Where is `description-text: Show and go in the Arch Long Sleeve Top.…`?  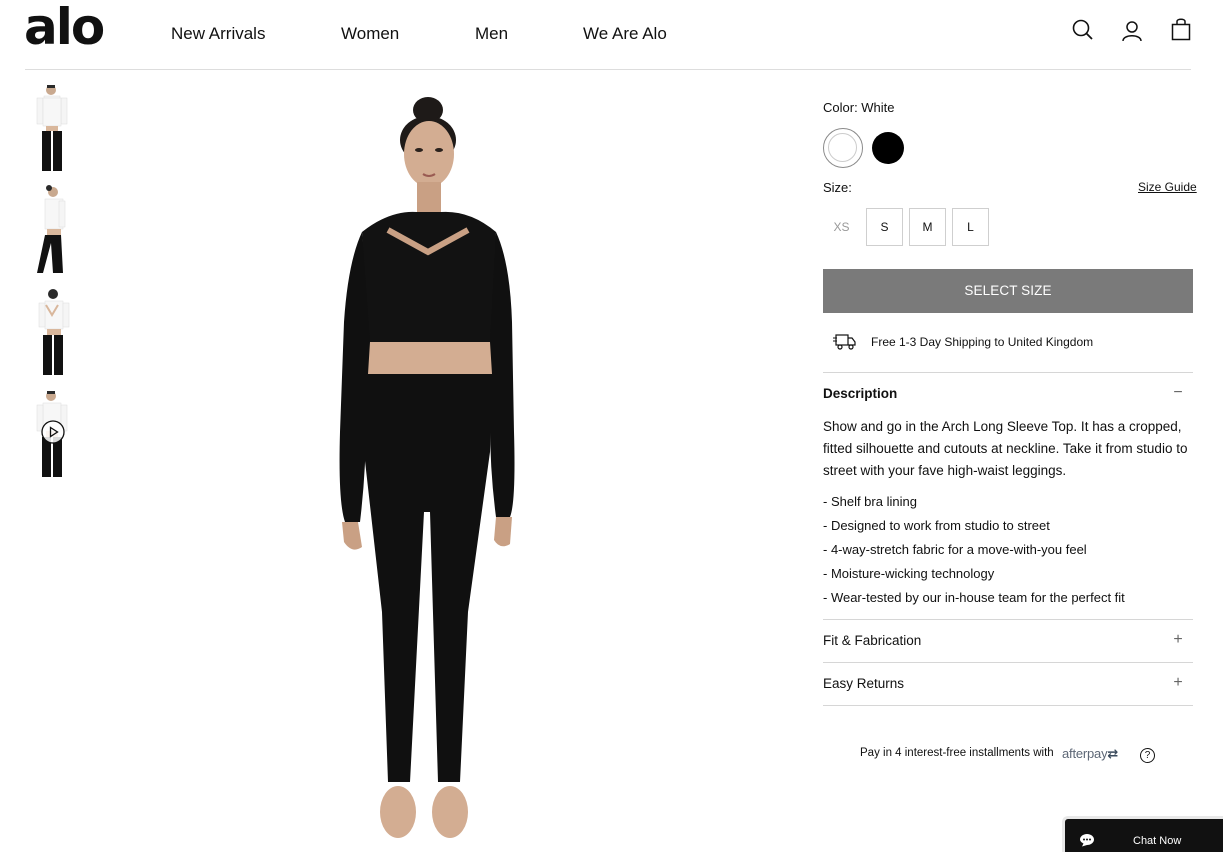
description-text: Show and go in the Arch Long Sleeve Top.… is located at coordinates (1005, 448).